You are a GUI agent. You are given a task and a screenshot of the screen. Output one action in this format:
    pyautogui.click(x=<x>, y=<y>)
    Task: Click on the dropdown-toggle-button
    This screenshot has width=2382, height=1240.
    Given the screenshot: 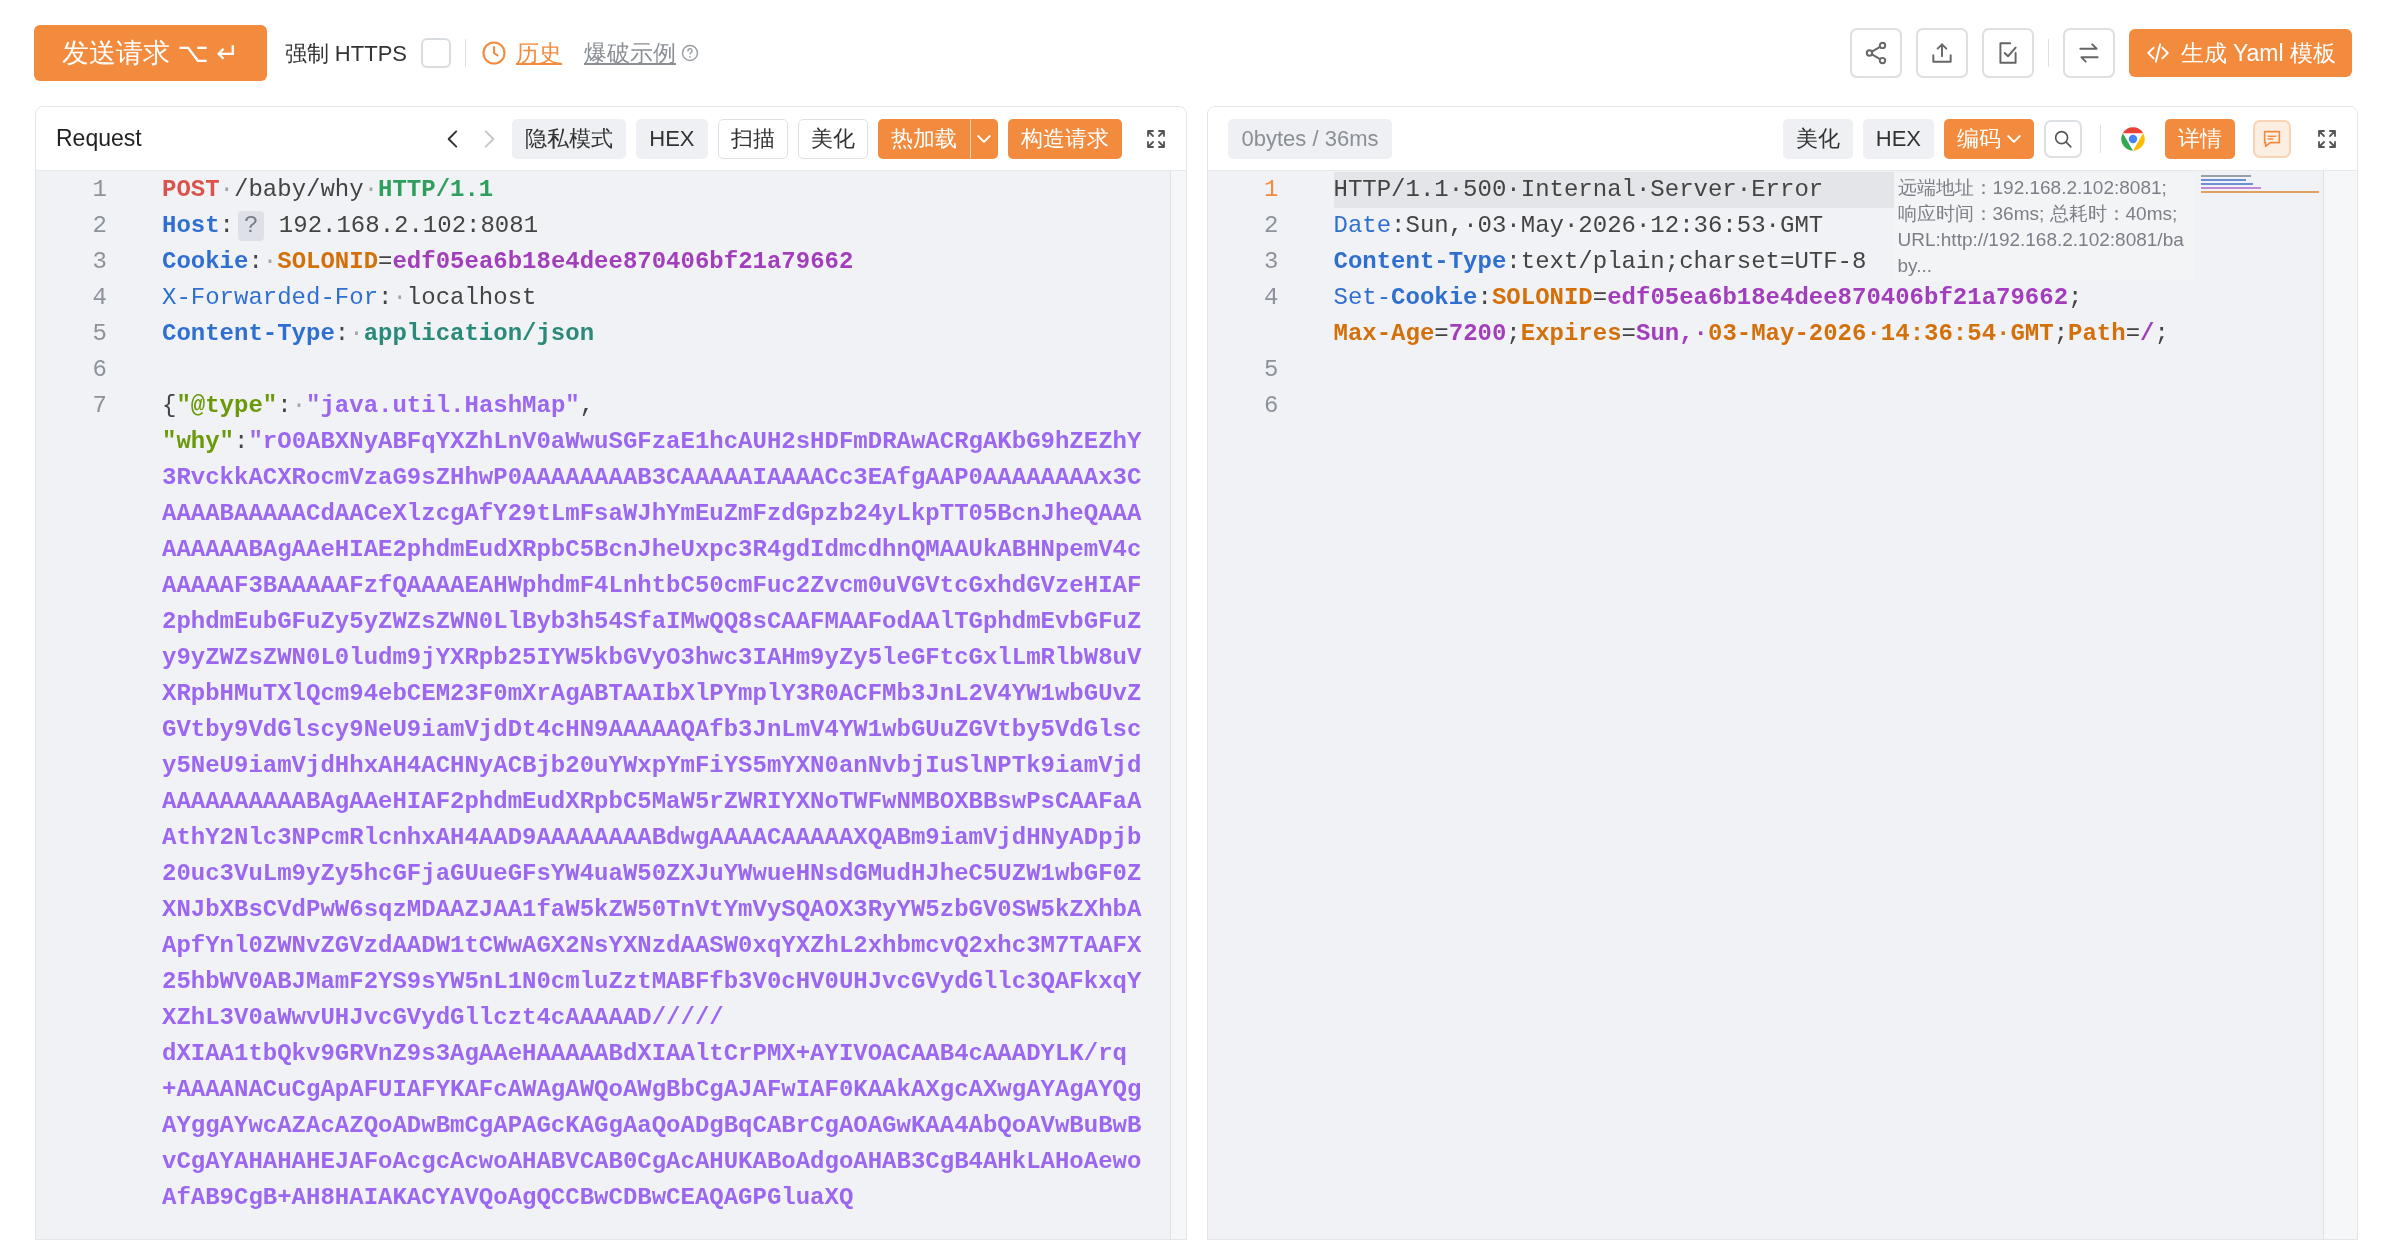 What is the action you would take?
    pyautogui.click(x=983, y=138)
    